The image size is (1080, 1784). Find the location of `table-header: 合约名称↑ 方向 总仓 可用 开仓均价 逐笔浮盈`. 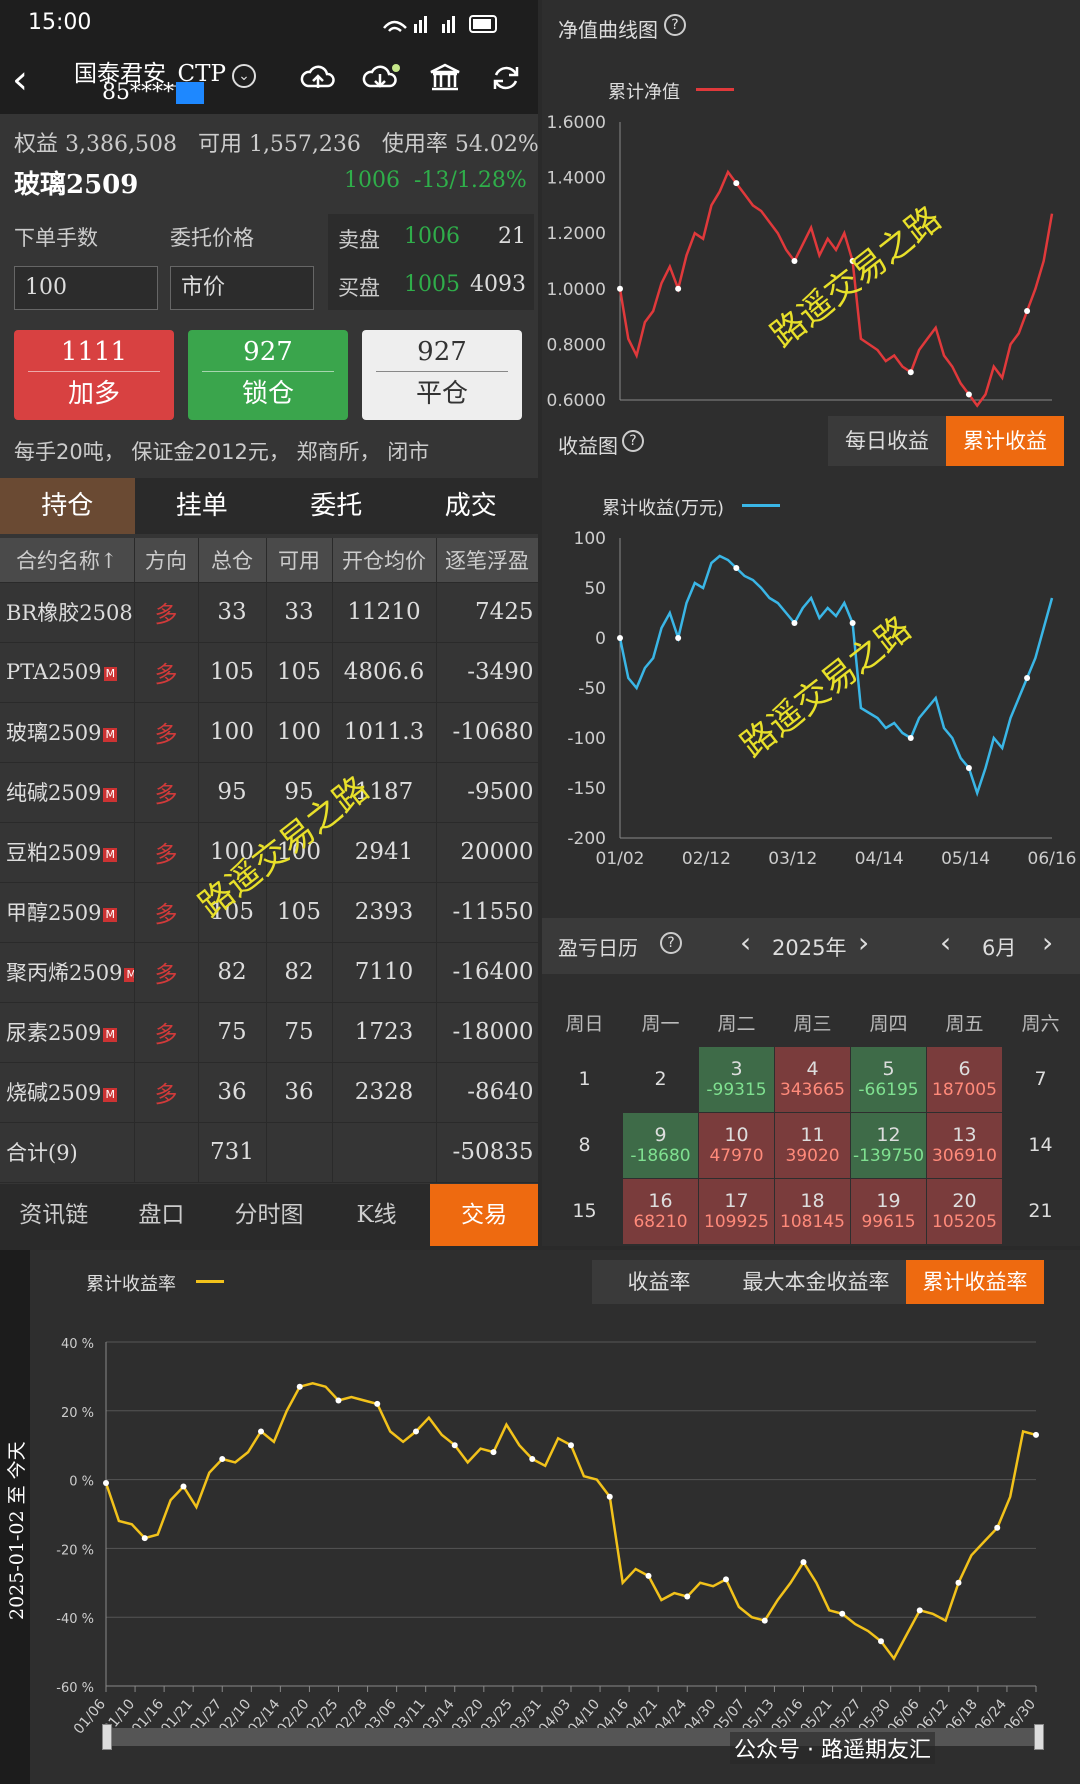

table-header: 合约名称↑ 方向 总仓 可用 开仓均价 逐笔浮盈 is located at coordinates (269, 560).